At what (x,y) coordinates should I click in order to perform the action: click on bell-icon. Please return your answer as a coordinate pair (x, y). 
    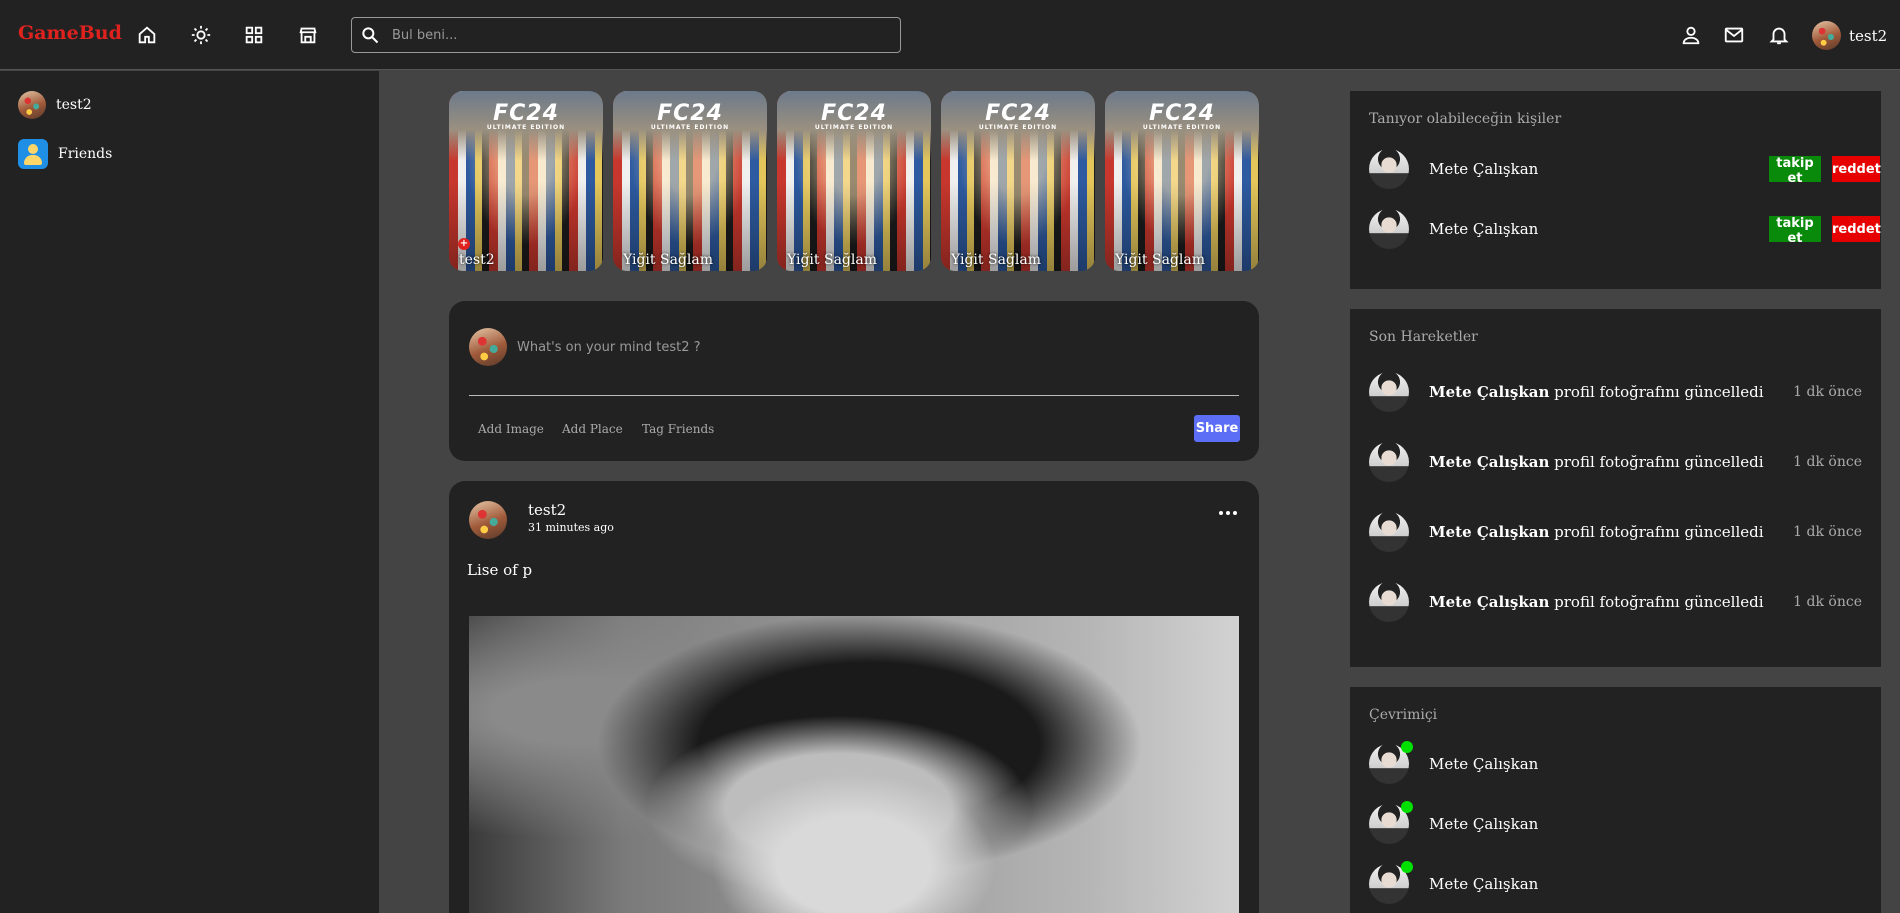
    Looking at the image, I should click on (1779, 35).